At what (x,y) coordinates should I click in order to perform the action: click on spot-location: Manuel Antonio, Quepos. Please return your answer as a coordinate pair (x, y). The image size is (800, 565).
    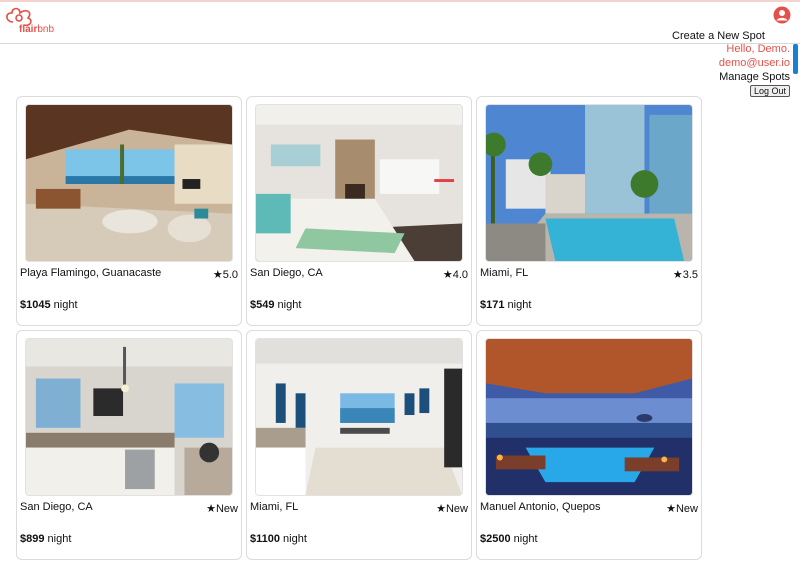
    Looking at the image, I should click on (540, 507).